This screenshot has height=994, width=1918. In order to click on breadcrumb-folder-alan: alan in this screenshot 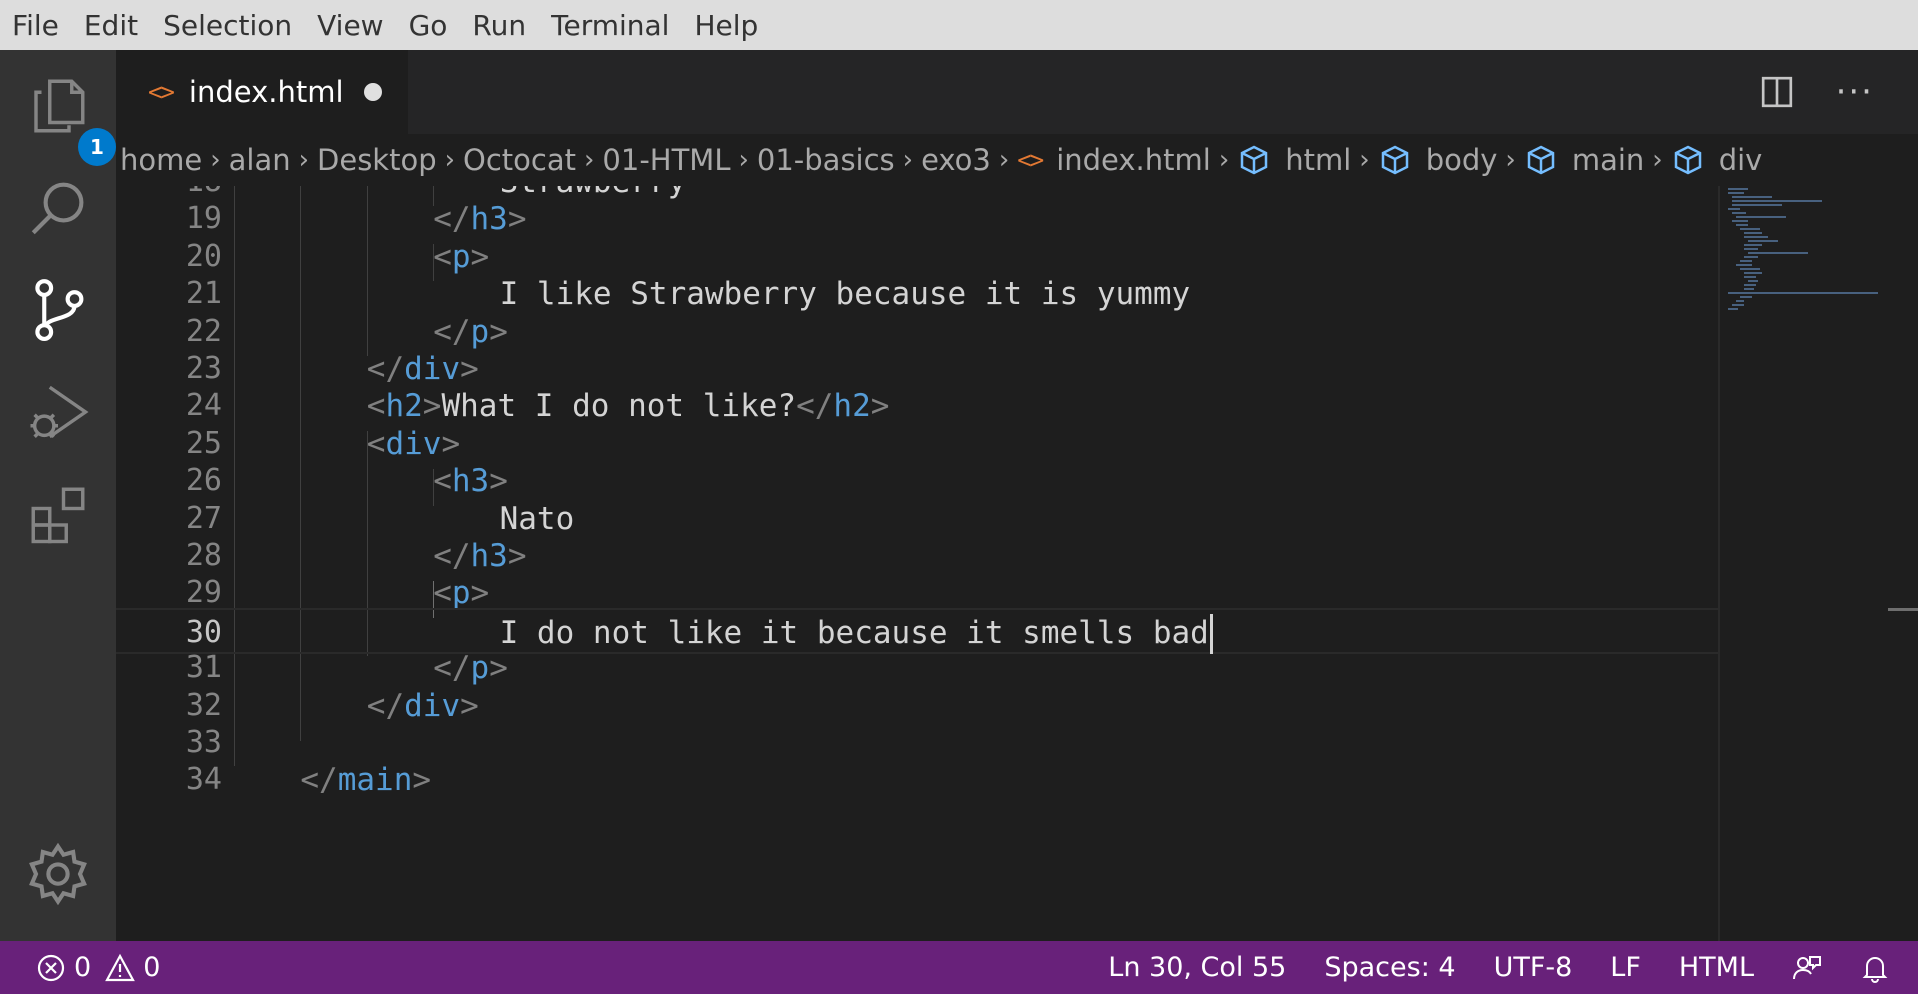, I will do `click(260, 160)`.